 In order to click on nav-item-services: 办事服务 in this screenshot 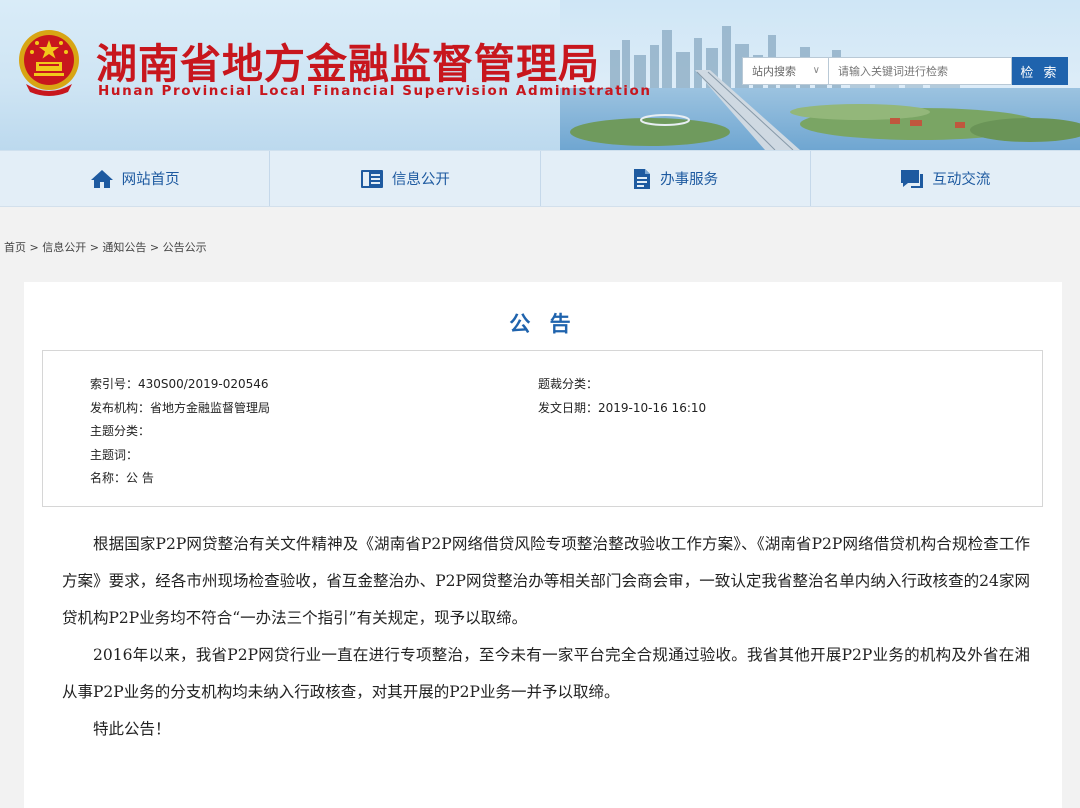, I will do `click(676, 178)`.